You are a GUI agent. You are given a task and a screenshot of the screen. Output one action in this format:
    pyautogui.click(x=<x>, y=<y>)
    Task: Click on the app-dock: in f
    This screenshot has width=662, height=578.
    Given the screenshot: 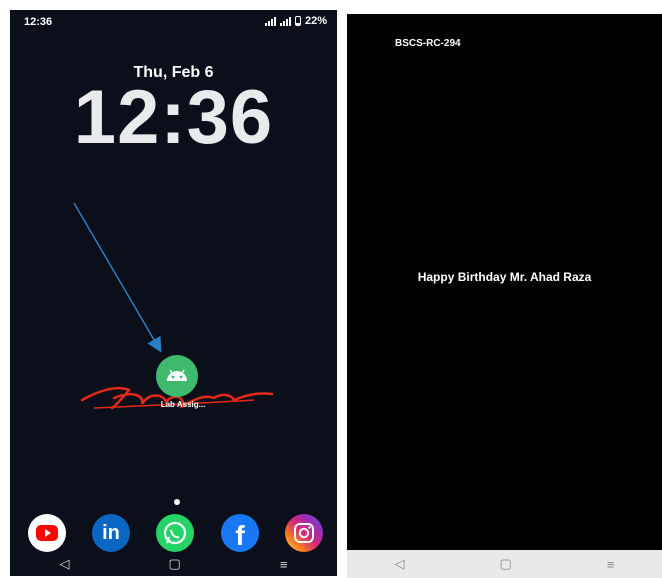 What is the action you would take?
    pyautogui.click(x=178, y=534)
    